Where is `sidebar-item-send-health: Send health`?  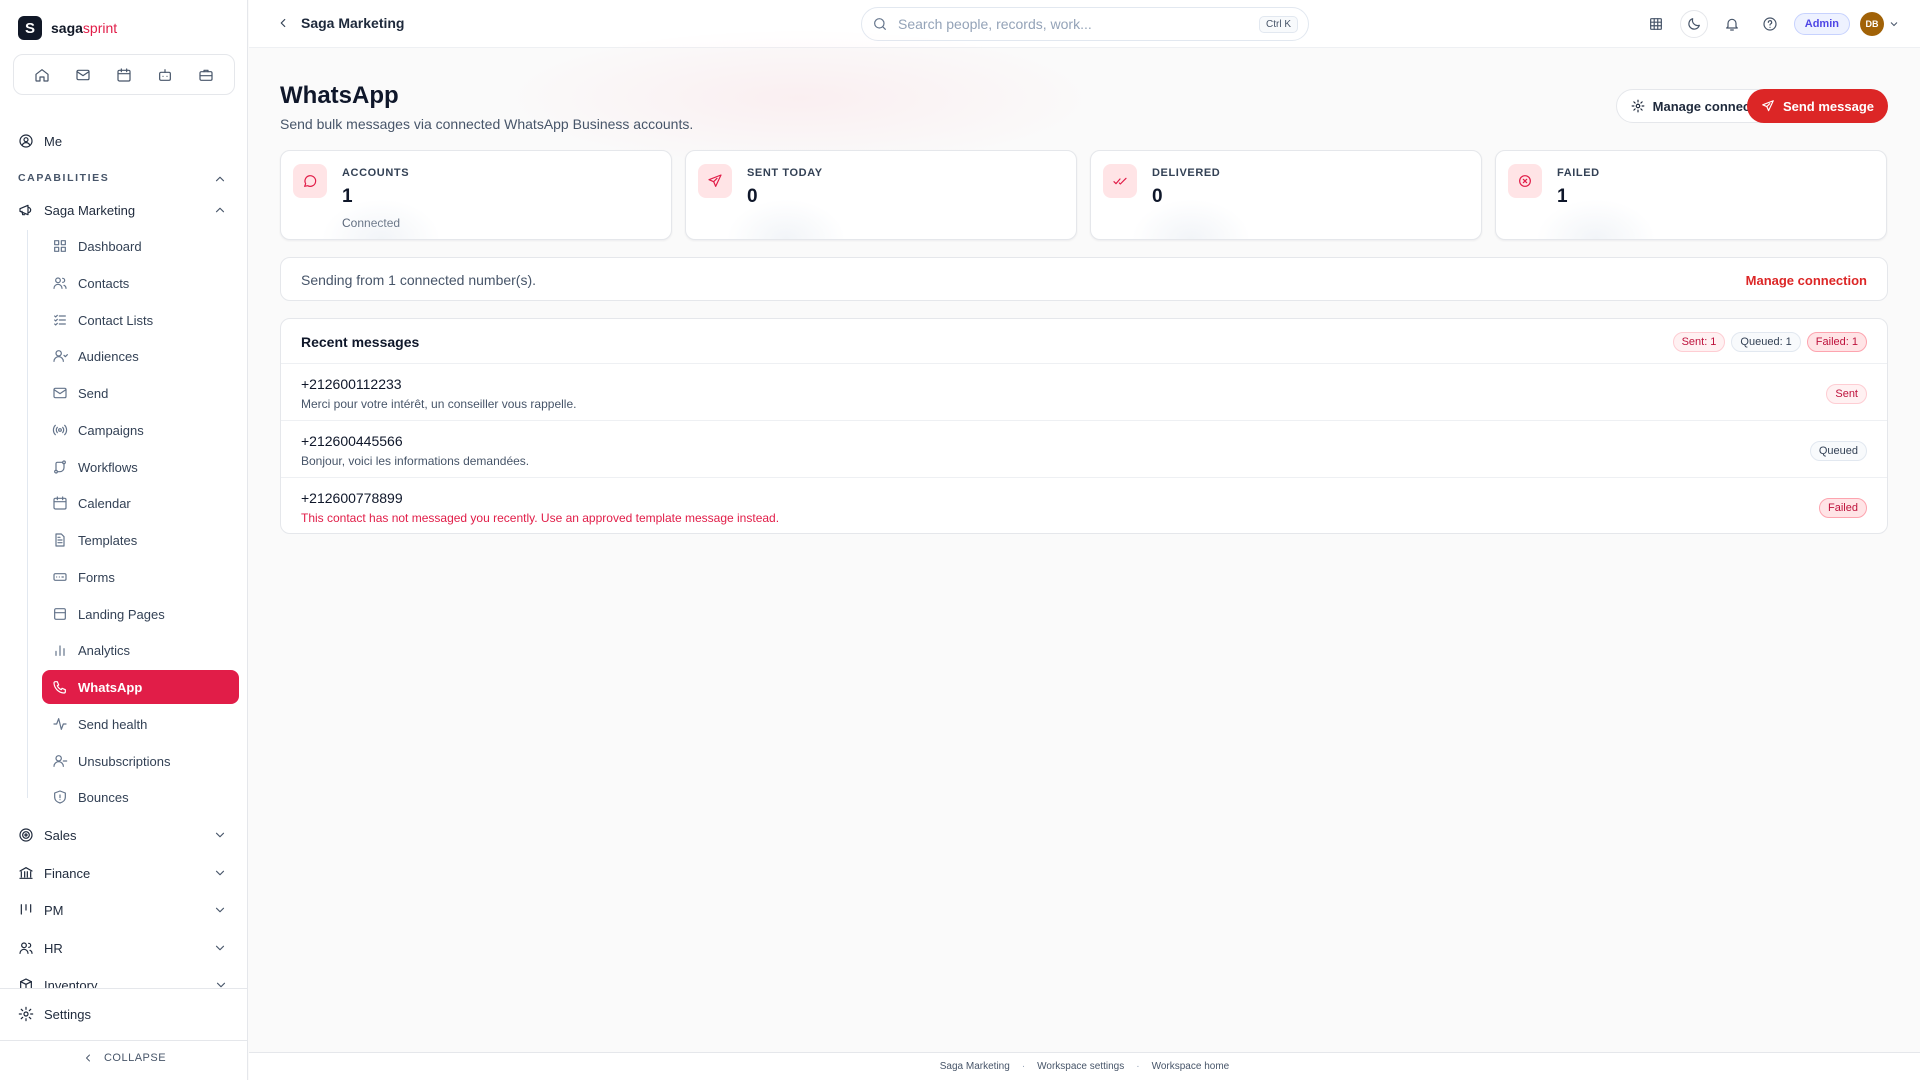
sidebar-item-send-health: Send health is located at coordinates (140, 724).